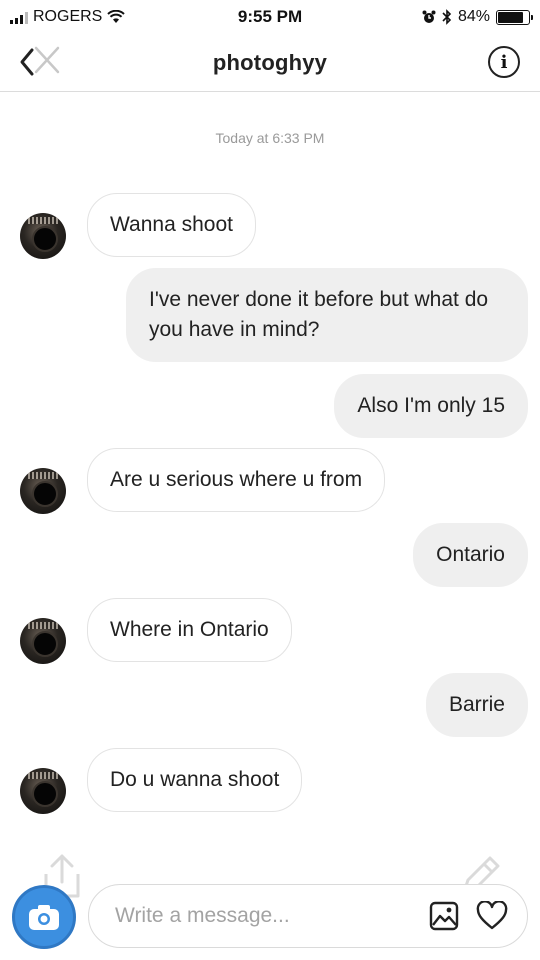  I want to click on battery-percent: 84%, so click(473, 16).